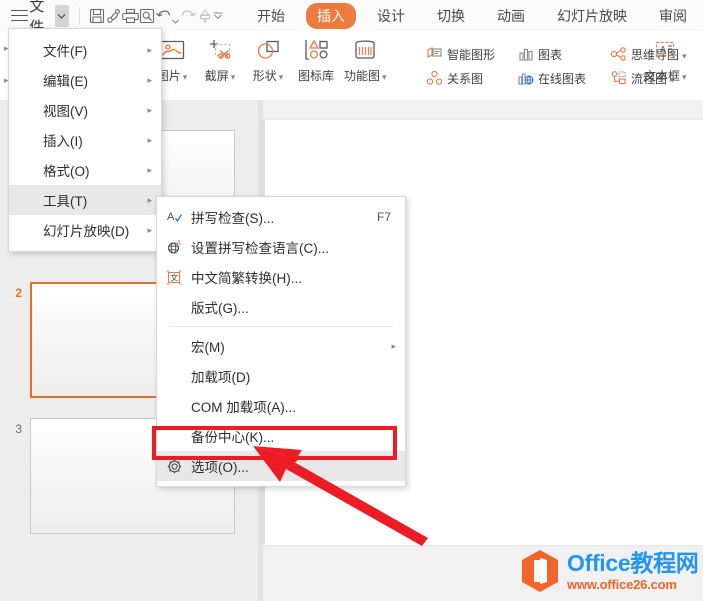 This screenshot has width=703, height=601. I want to click on ribbon-button-chart: 图表, so click(550, 54).